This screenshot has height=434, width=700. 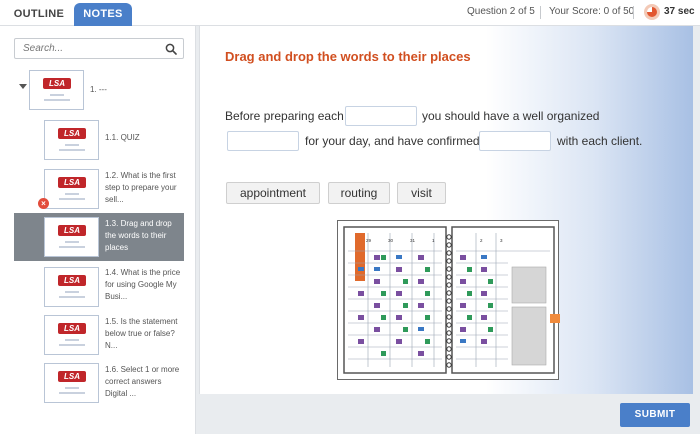 I want to click on tab-notes: NOTES, so click(x=103, y=14).